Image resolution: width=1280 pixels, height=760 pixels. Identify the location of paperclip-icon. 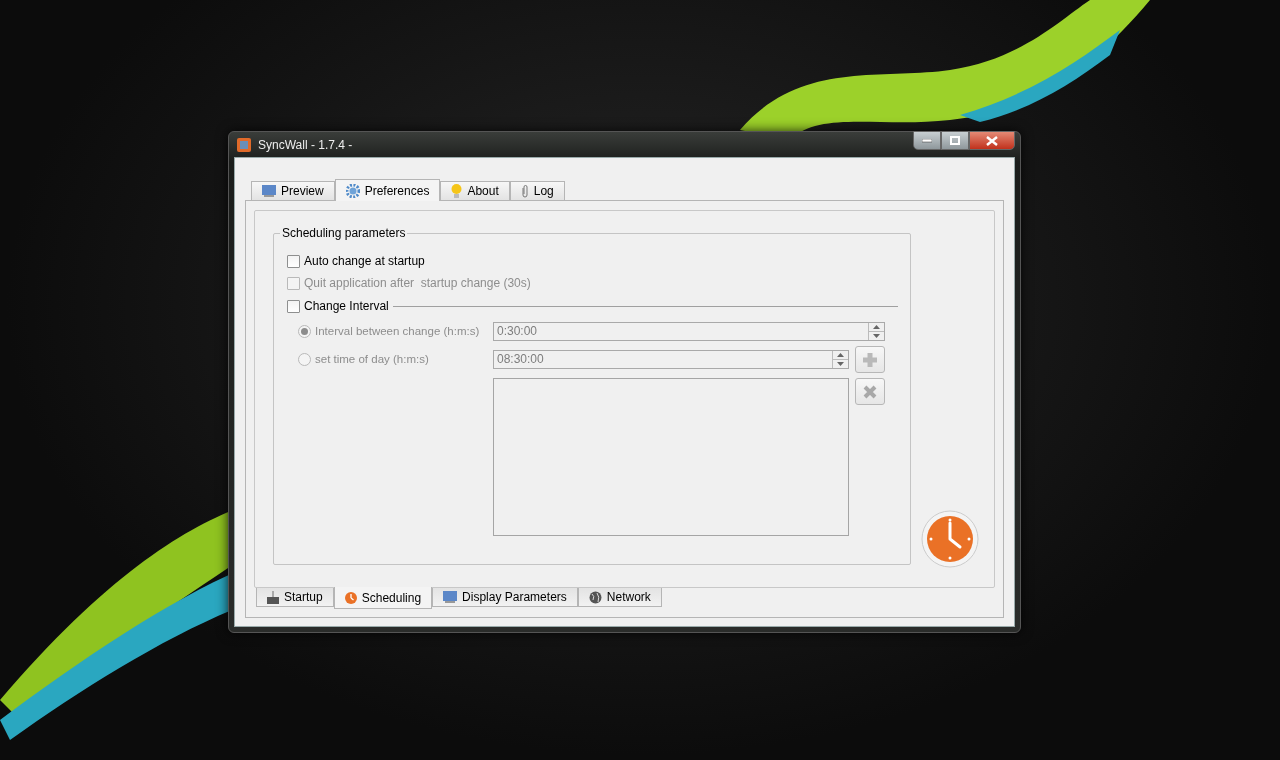
(524, 191).